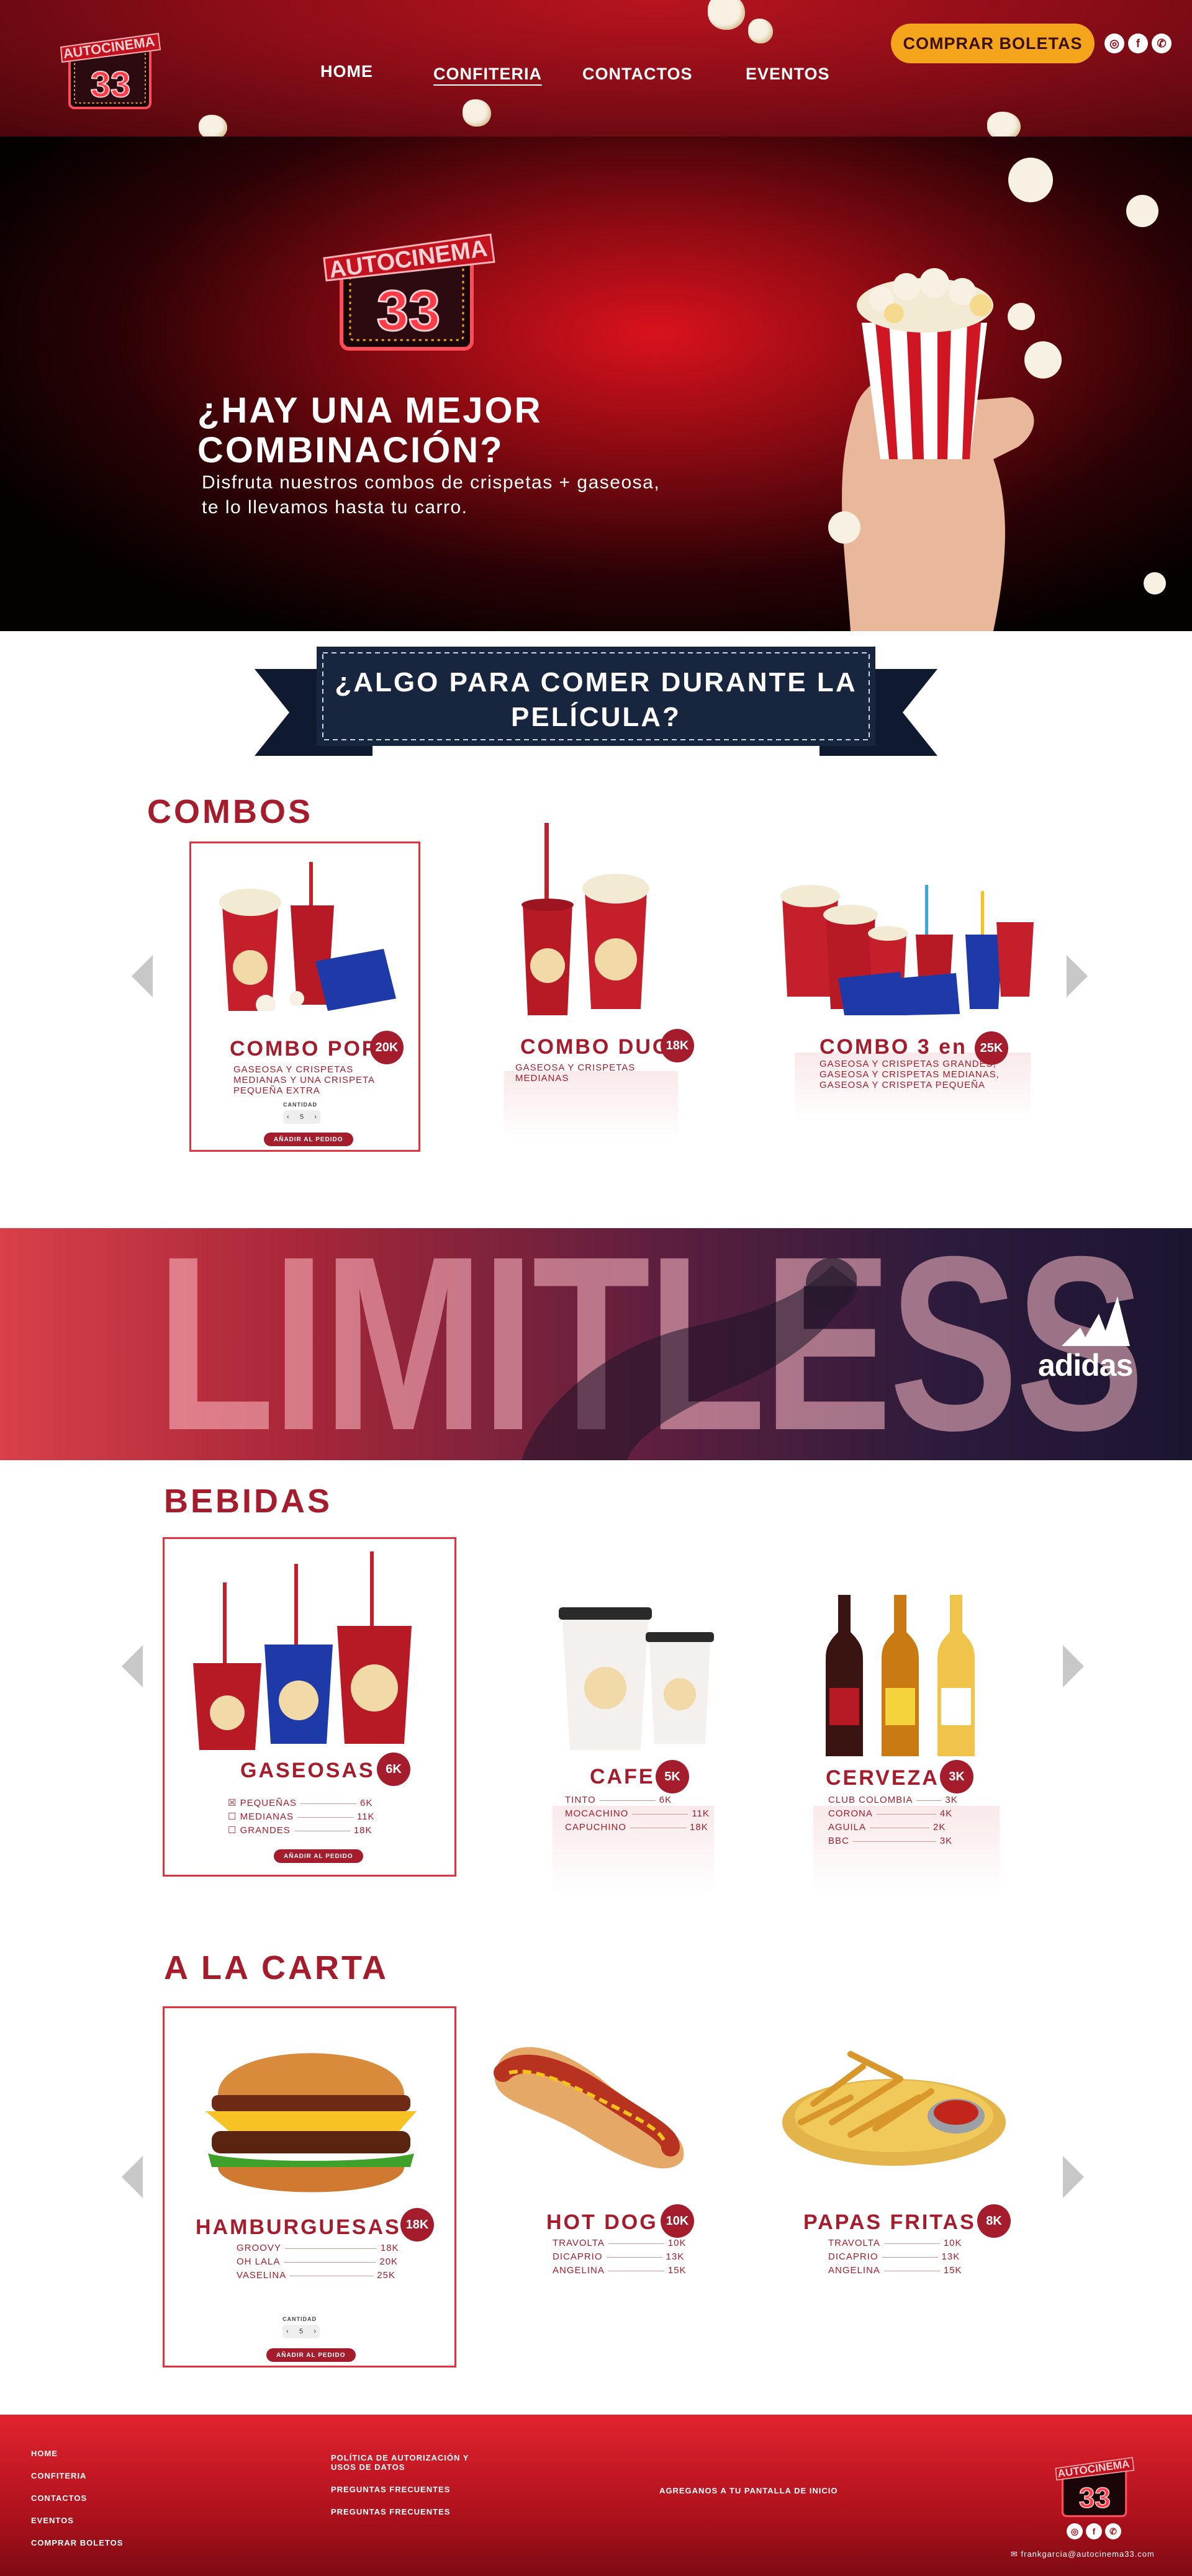 The image size is (1192, 2576). What do you see at coordinates (487, 74) in the screenshot?
I see `nav-confiteria: CONFITERIA` at bounding box center [487, 74].